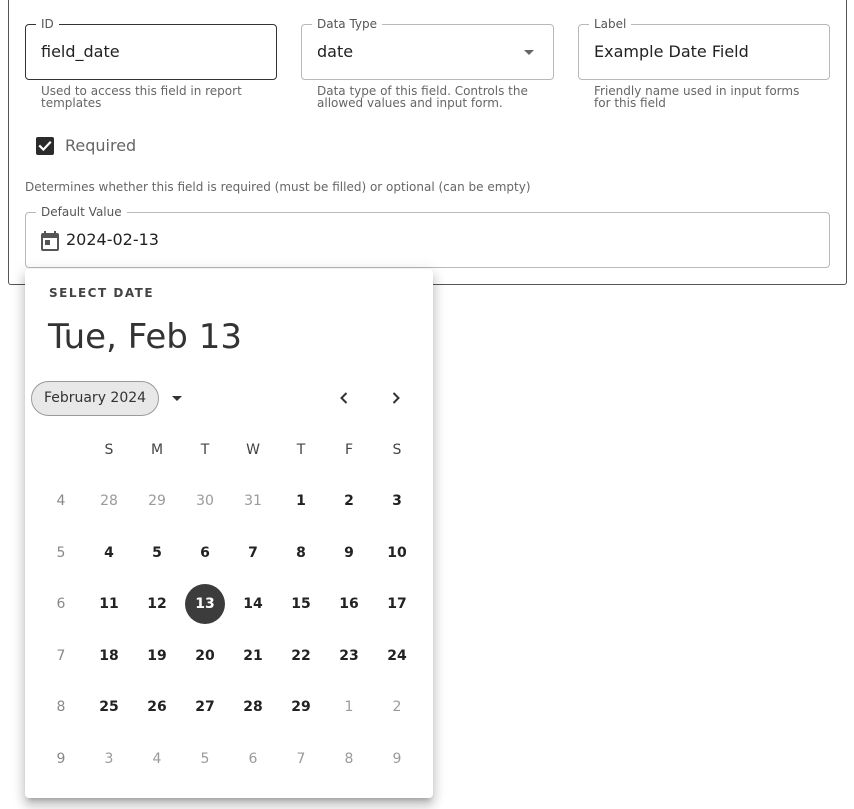  I want to click on check-icon, so click(45, 146).